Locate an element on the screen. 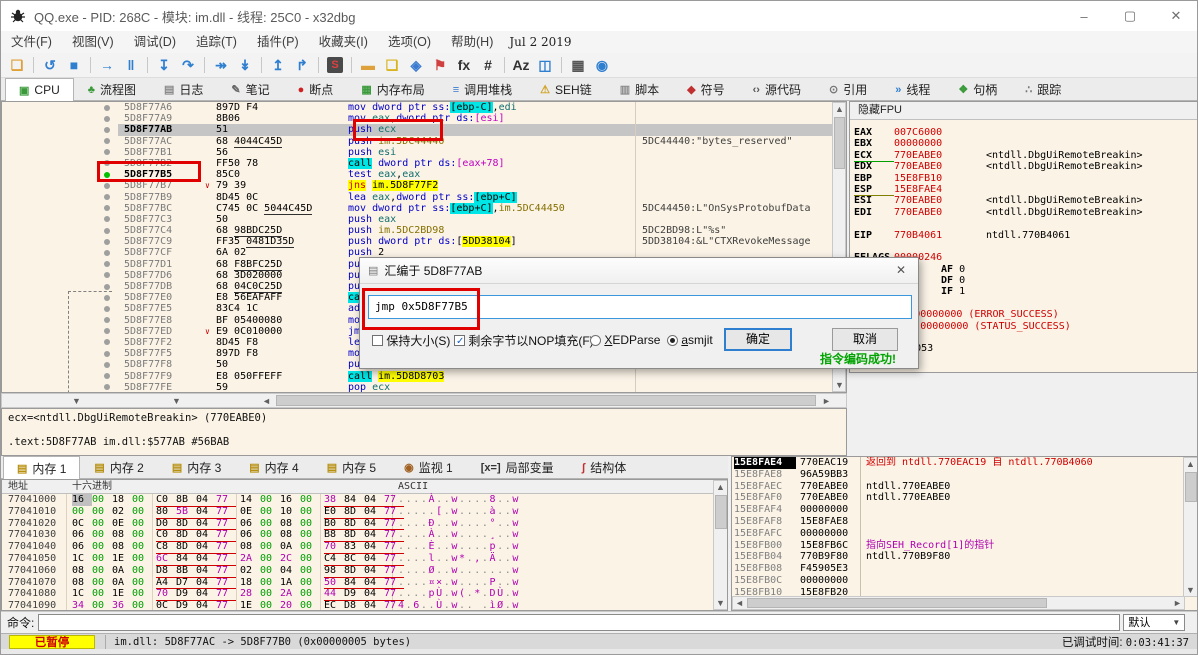  register-value: 15E8FB10 is located at coordinates (918, 178).